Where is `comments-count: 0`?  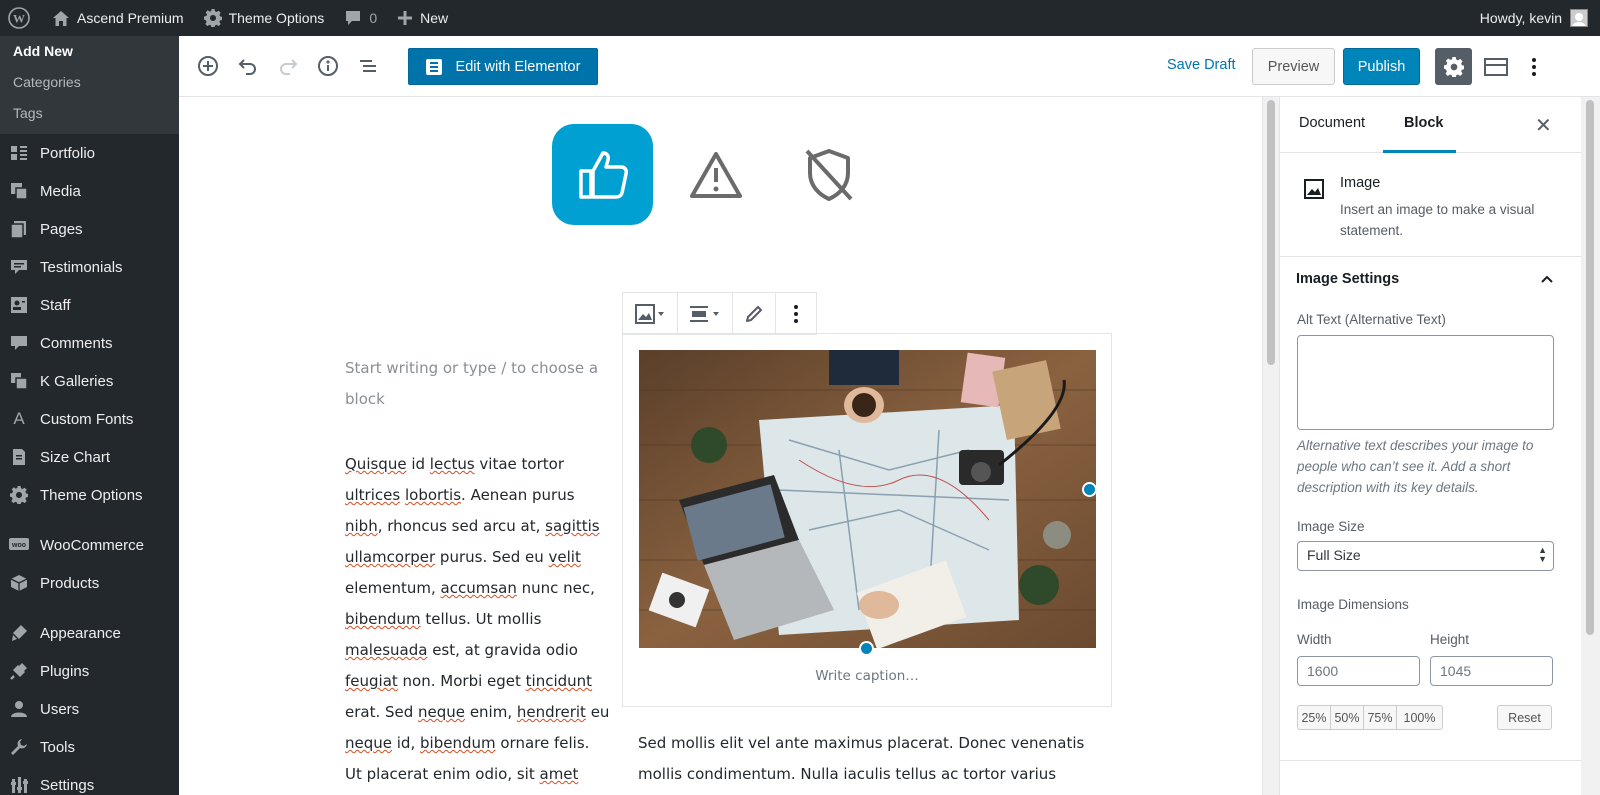 comments-count: 0 is located at coordinates (373, 18).